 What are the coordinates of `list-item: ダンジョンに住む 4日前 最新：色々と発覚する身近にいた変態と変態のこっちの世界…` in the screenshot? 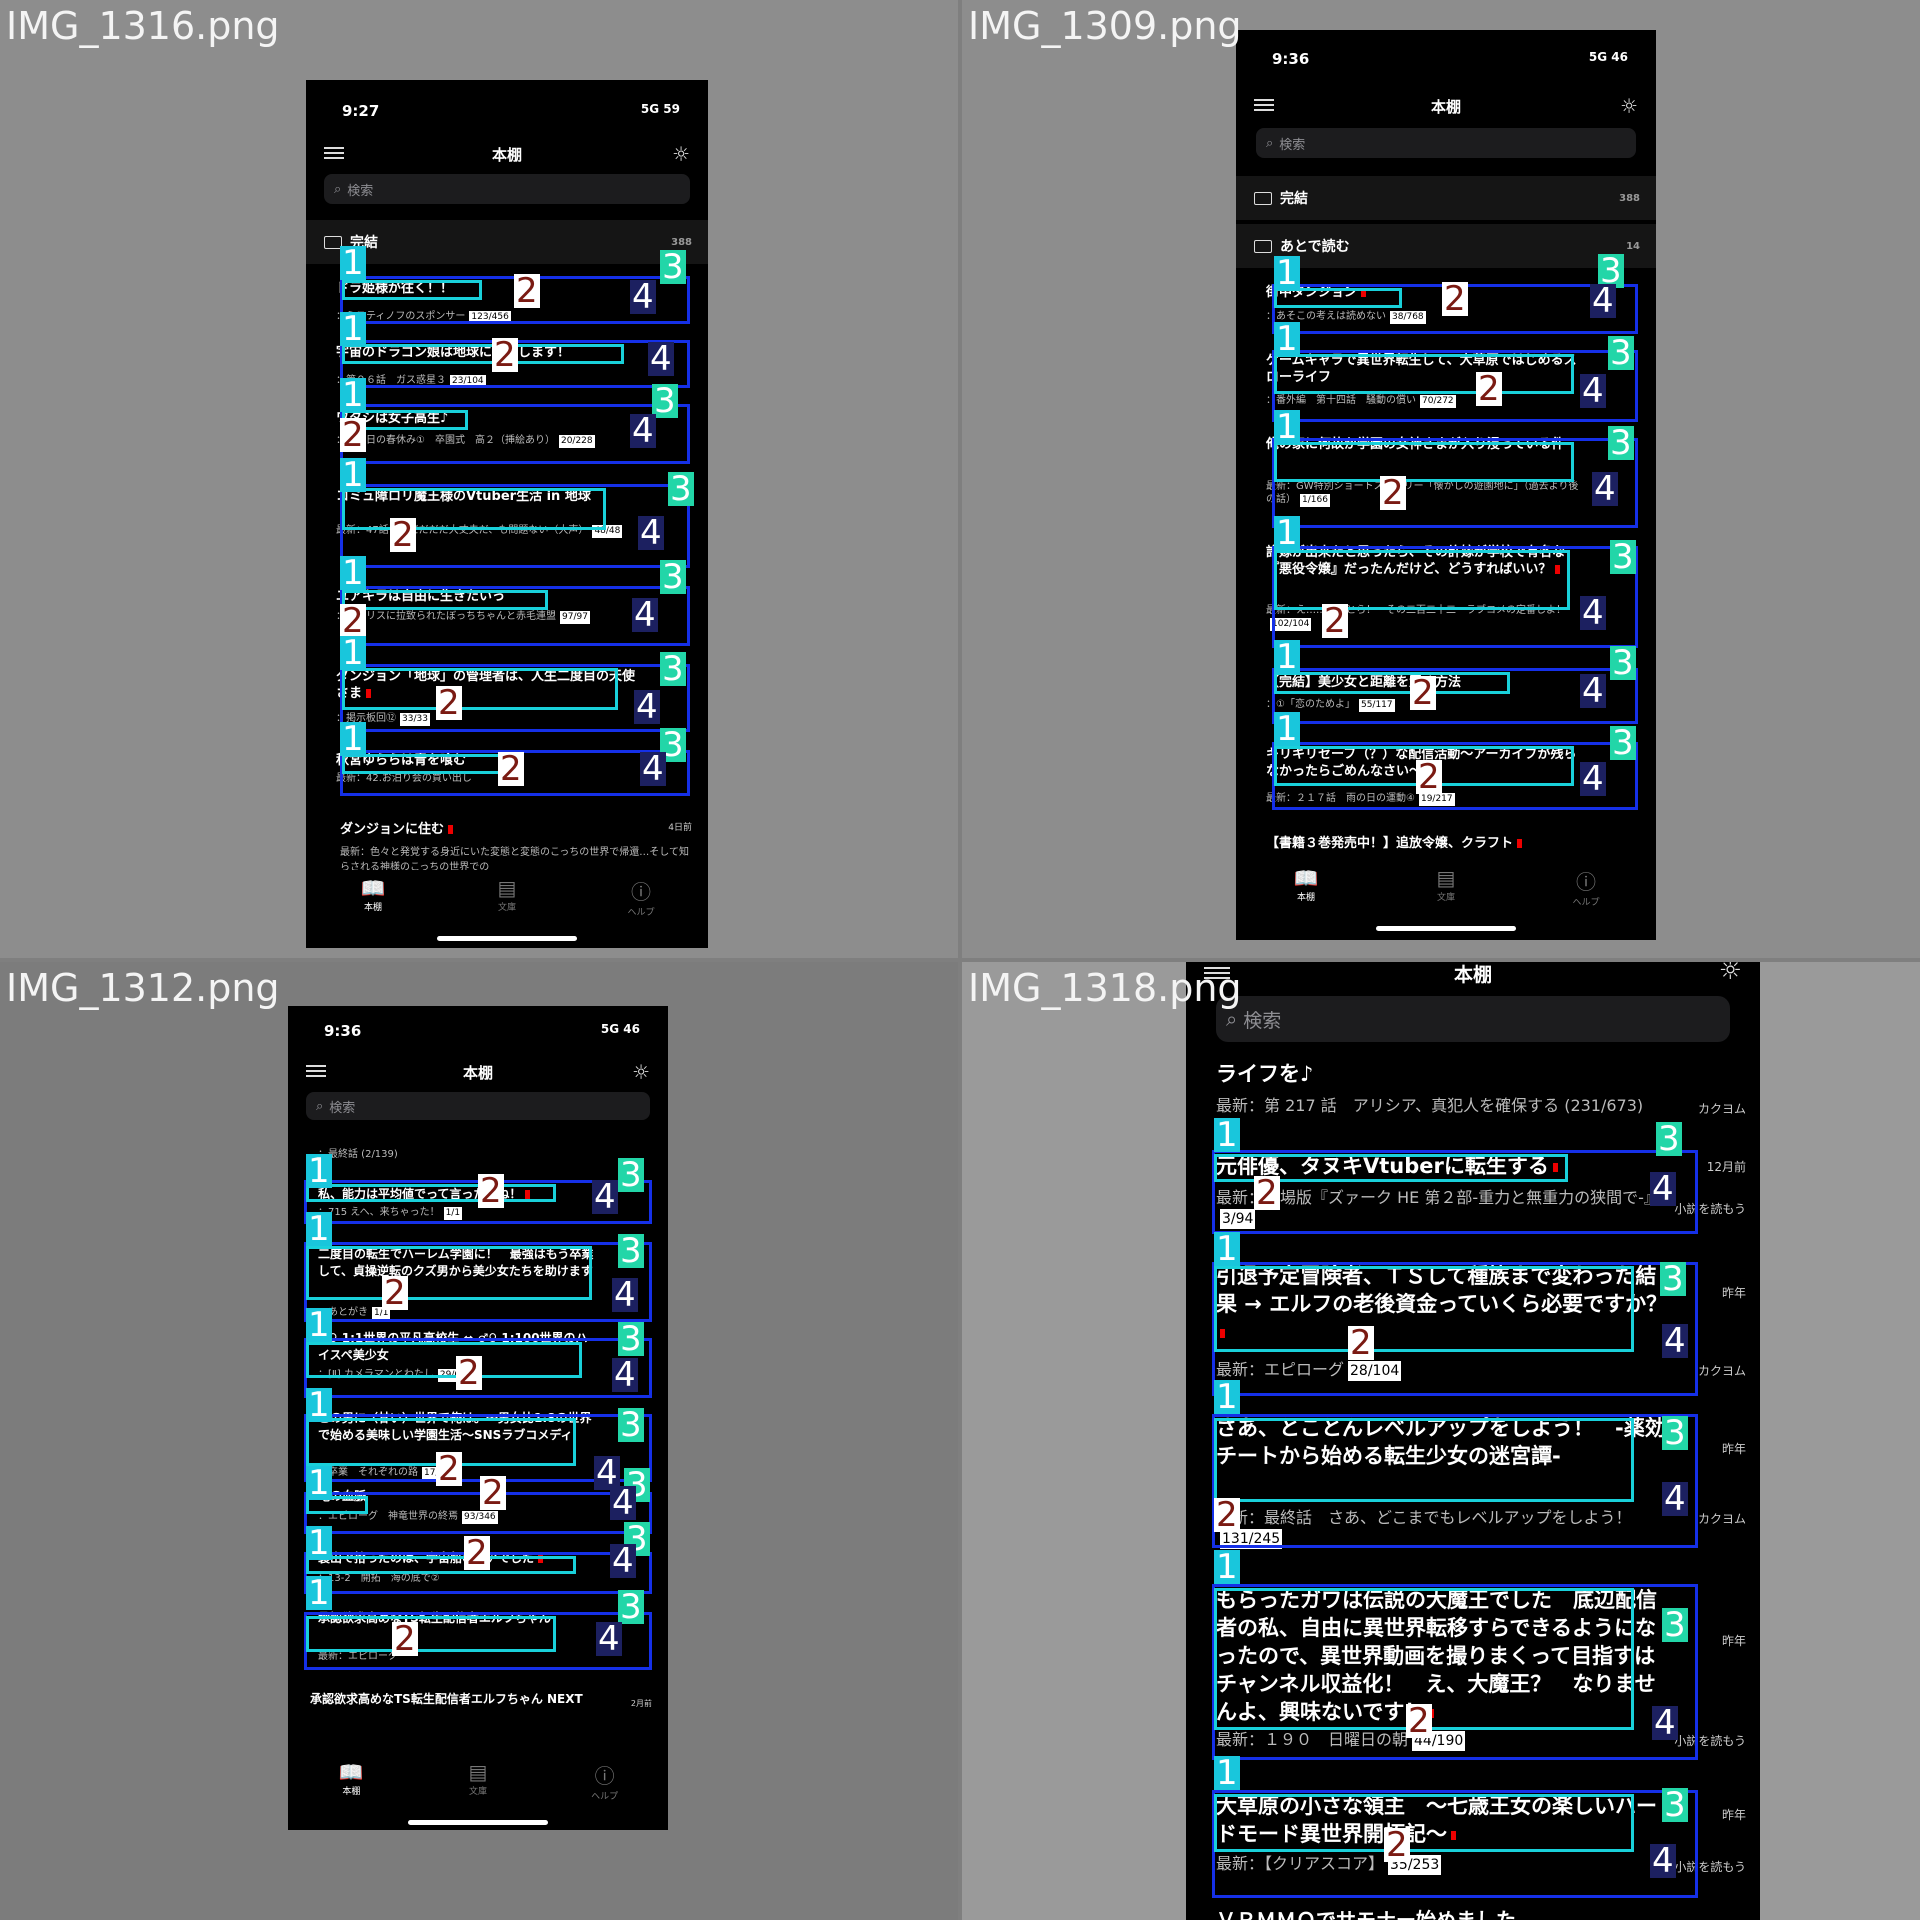 It's located at (516, 845).